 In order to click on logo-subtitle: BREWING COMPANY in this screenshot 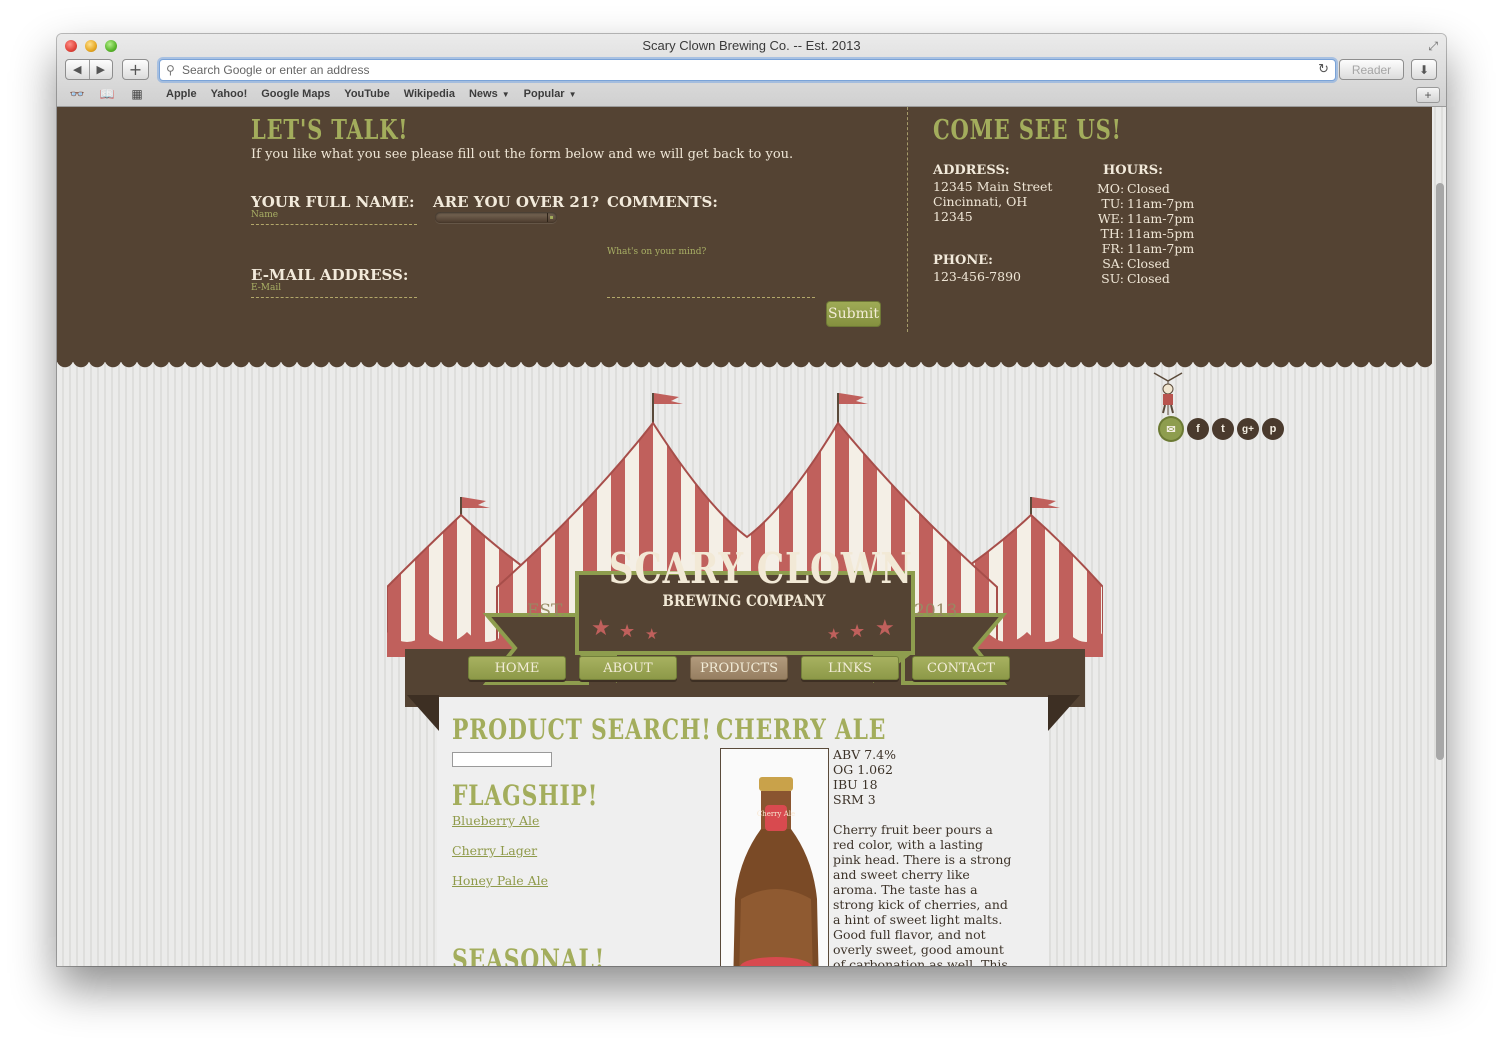, I will do `click(744, 600)`.